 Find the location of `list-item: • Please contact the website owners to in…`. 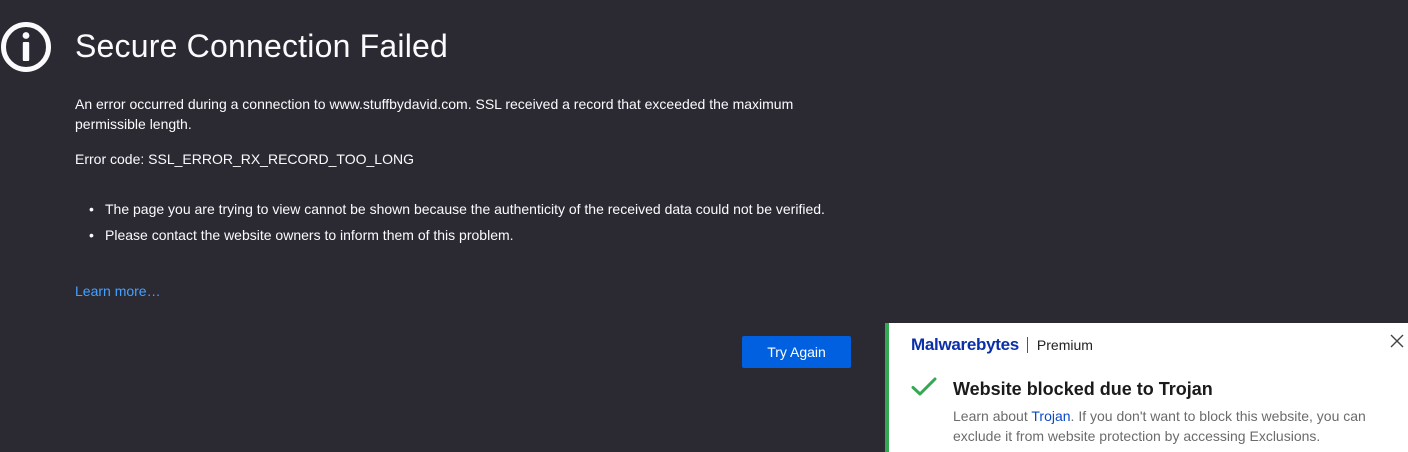

list-item: • Please contact the website owners to in… is located at coordinates (477, 235).